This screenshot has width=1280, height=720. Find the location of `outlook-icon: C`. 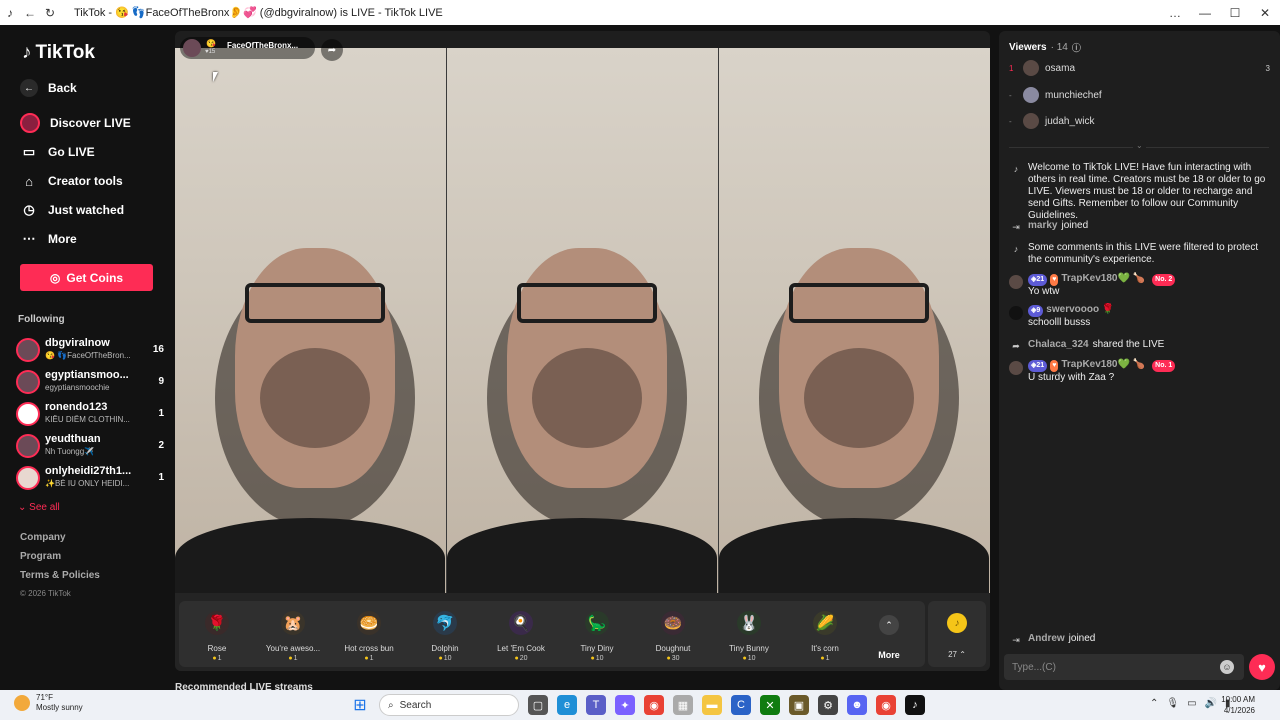

outlook-icon: C is located at coordinates (741, 705).